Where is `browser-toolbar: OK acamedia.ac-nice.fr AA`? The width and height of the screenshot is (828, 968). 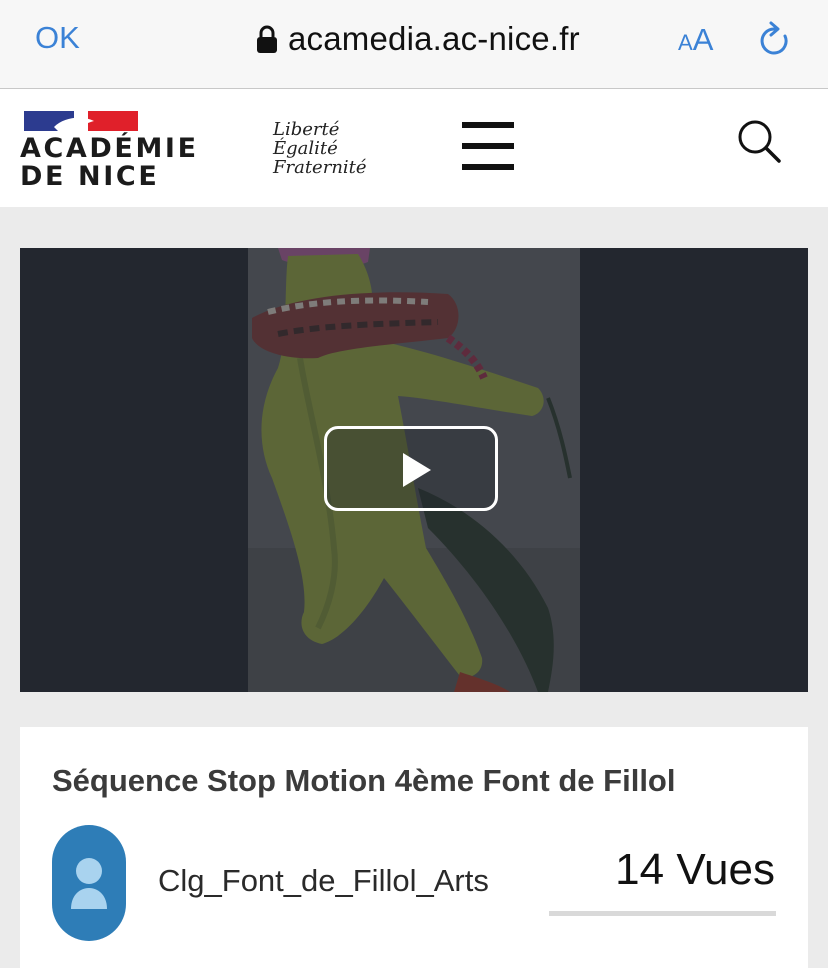 browser-toolbar: OK acamedia.ac-nice.fr AA is located at coordinates (414, 44).